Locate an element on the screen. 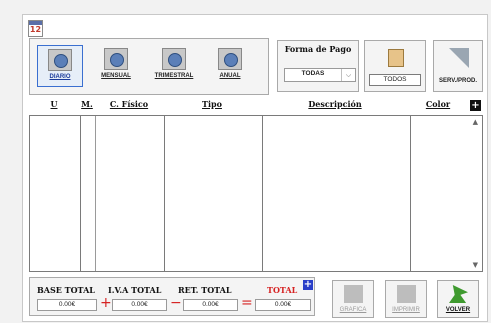  trimestral-label: TRIMESTRAL is located at coordinates (174, 76).